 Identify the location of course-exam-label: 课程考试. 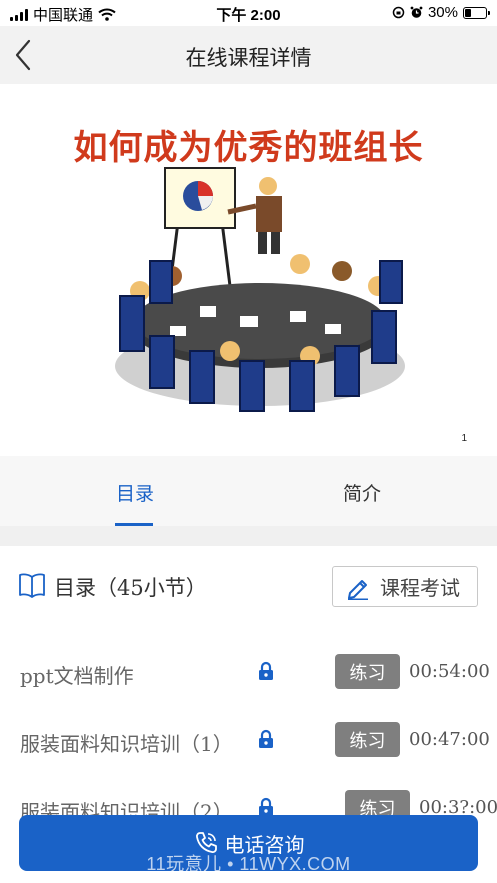
(420, 588).